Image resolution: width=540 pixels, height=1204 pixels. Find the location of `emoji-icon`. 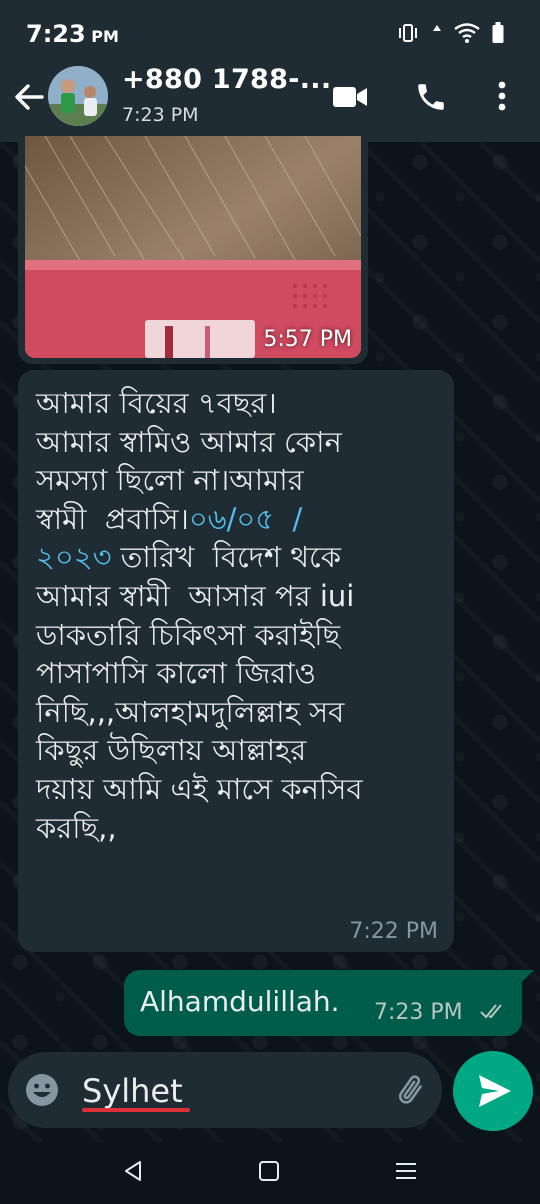

emoji-icon is located at coordinates (42, 1090).